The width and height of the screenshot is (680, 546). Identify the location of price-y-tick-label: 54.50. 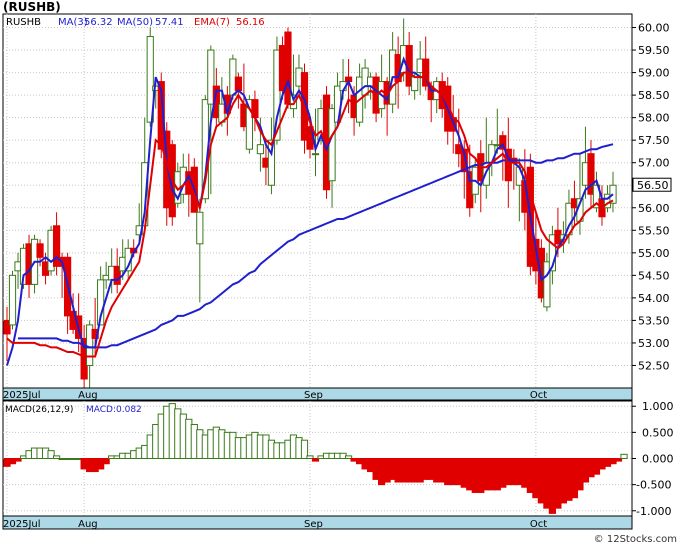
(654, 275).